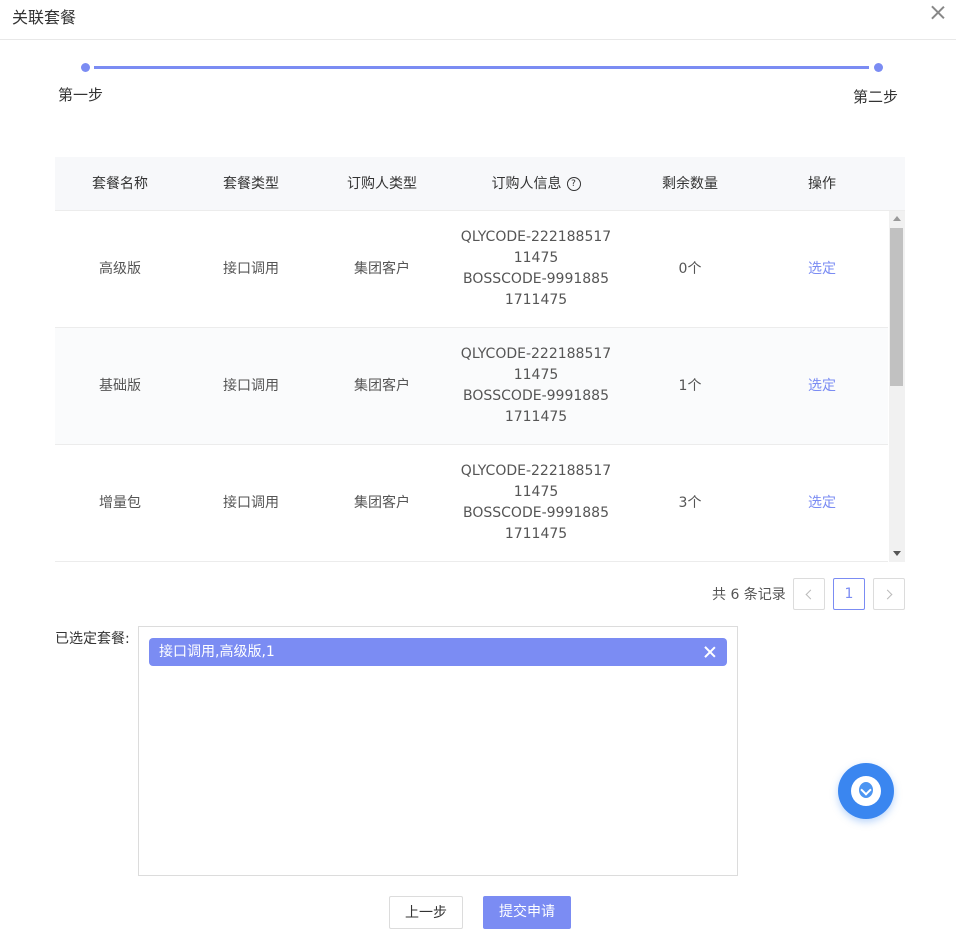  What do you see at coordinates (938, 13) in the screenshot?
I see `close-icon` at bounding box center [938, 13].